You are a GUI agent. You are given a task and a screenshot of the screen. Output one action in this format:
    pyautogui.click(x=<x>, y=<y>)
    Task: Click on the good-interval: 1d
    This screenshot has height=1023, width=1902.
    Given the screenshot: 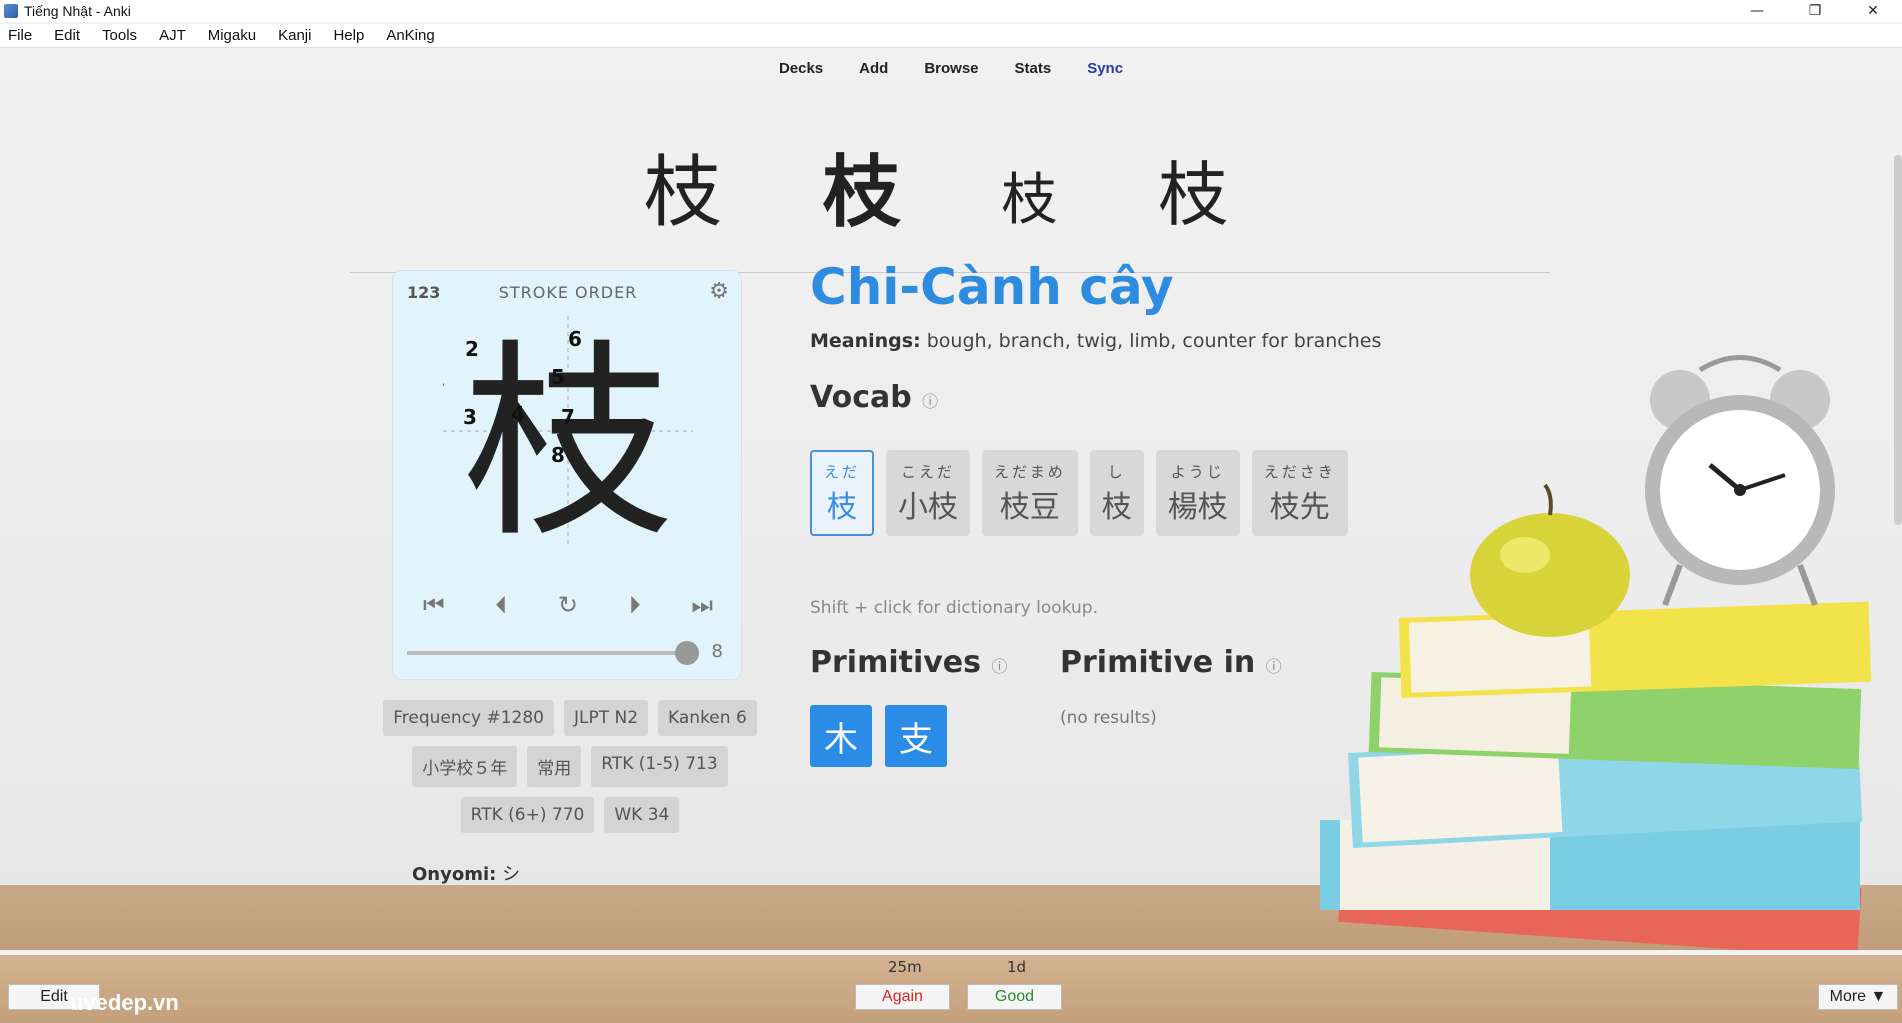 What is the action you would take?
    pyautogui.click(x=1017, y=967)
    